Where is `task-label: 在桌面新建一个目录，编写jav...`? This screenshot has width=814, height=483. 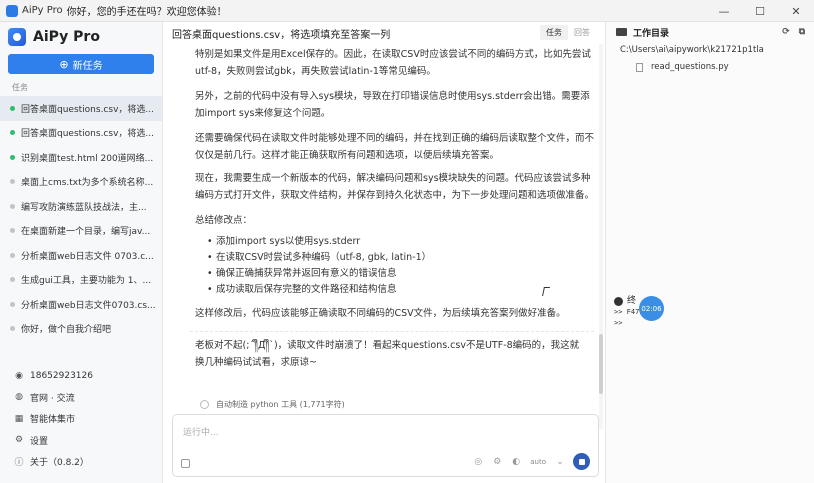 task-label: 在桌面新建一个目录，编写jav... is located at coordinates (86, 232).